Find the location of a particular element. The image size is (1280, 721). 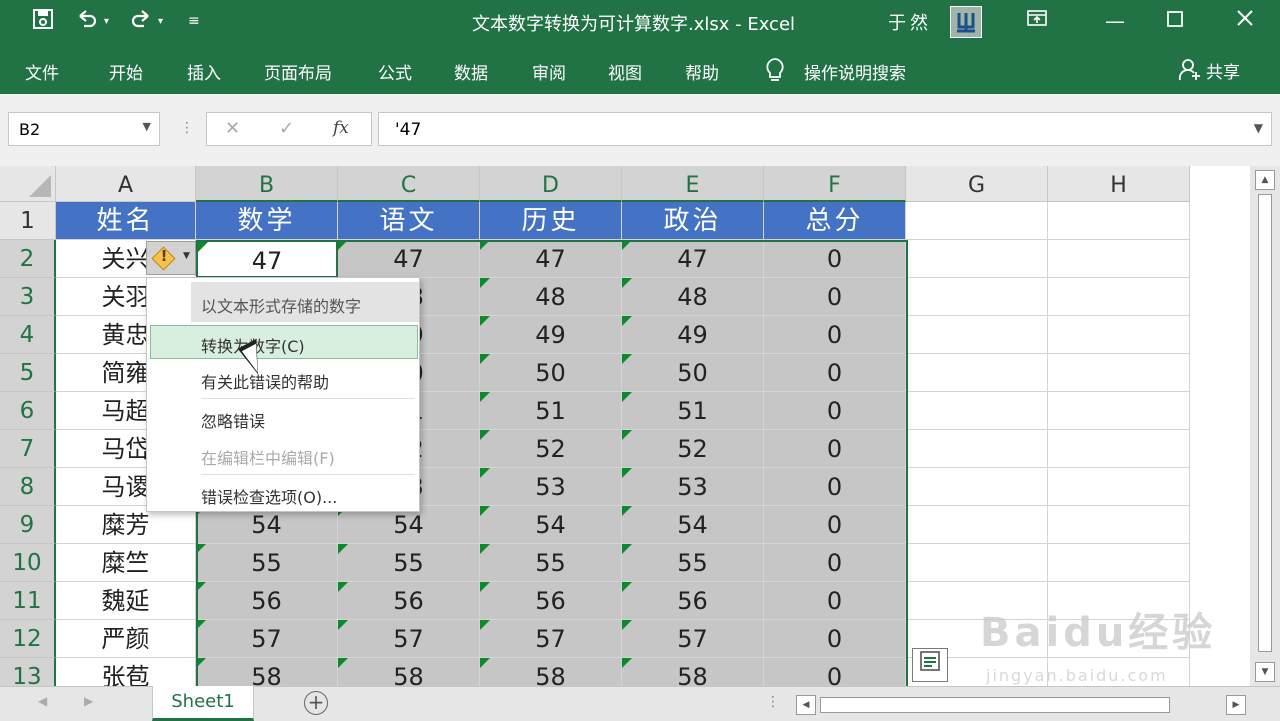

column-header-e: E is located at coordinates (693, 184).